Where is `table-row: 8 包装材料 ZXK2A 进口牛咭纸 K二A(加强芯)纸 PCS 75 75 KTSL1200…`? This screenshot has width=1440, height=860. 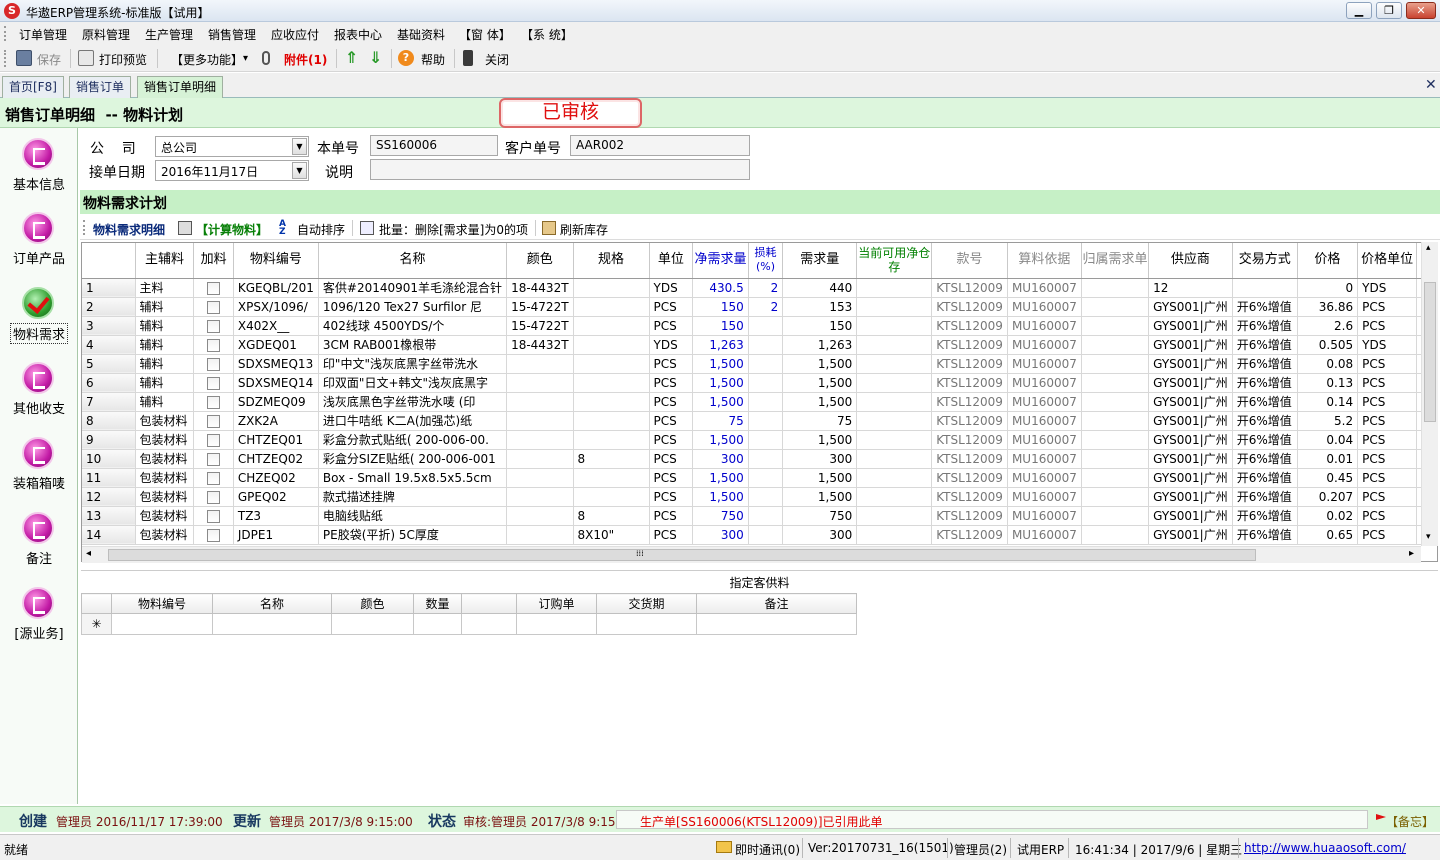
table-row: 8 包装材料 ZXK2A 进口牛咭纸 K二A(加强芯)纸 PCS 75 75 KTSL1200… is located at coordinates (759, 421).